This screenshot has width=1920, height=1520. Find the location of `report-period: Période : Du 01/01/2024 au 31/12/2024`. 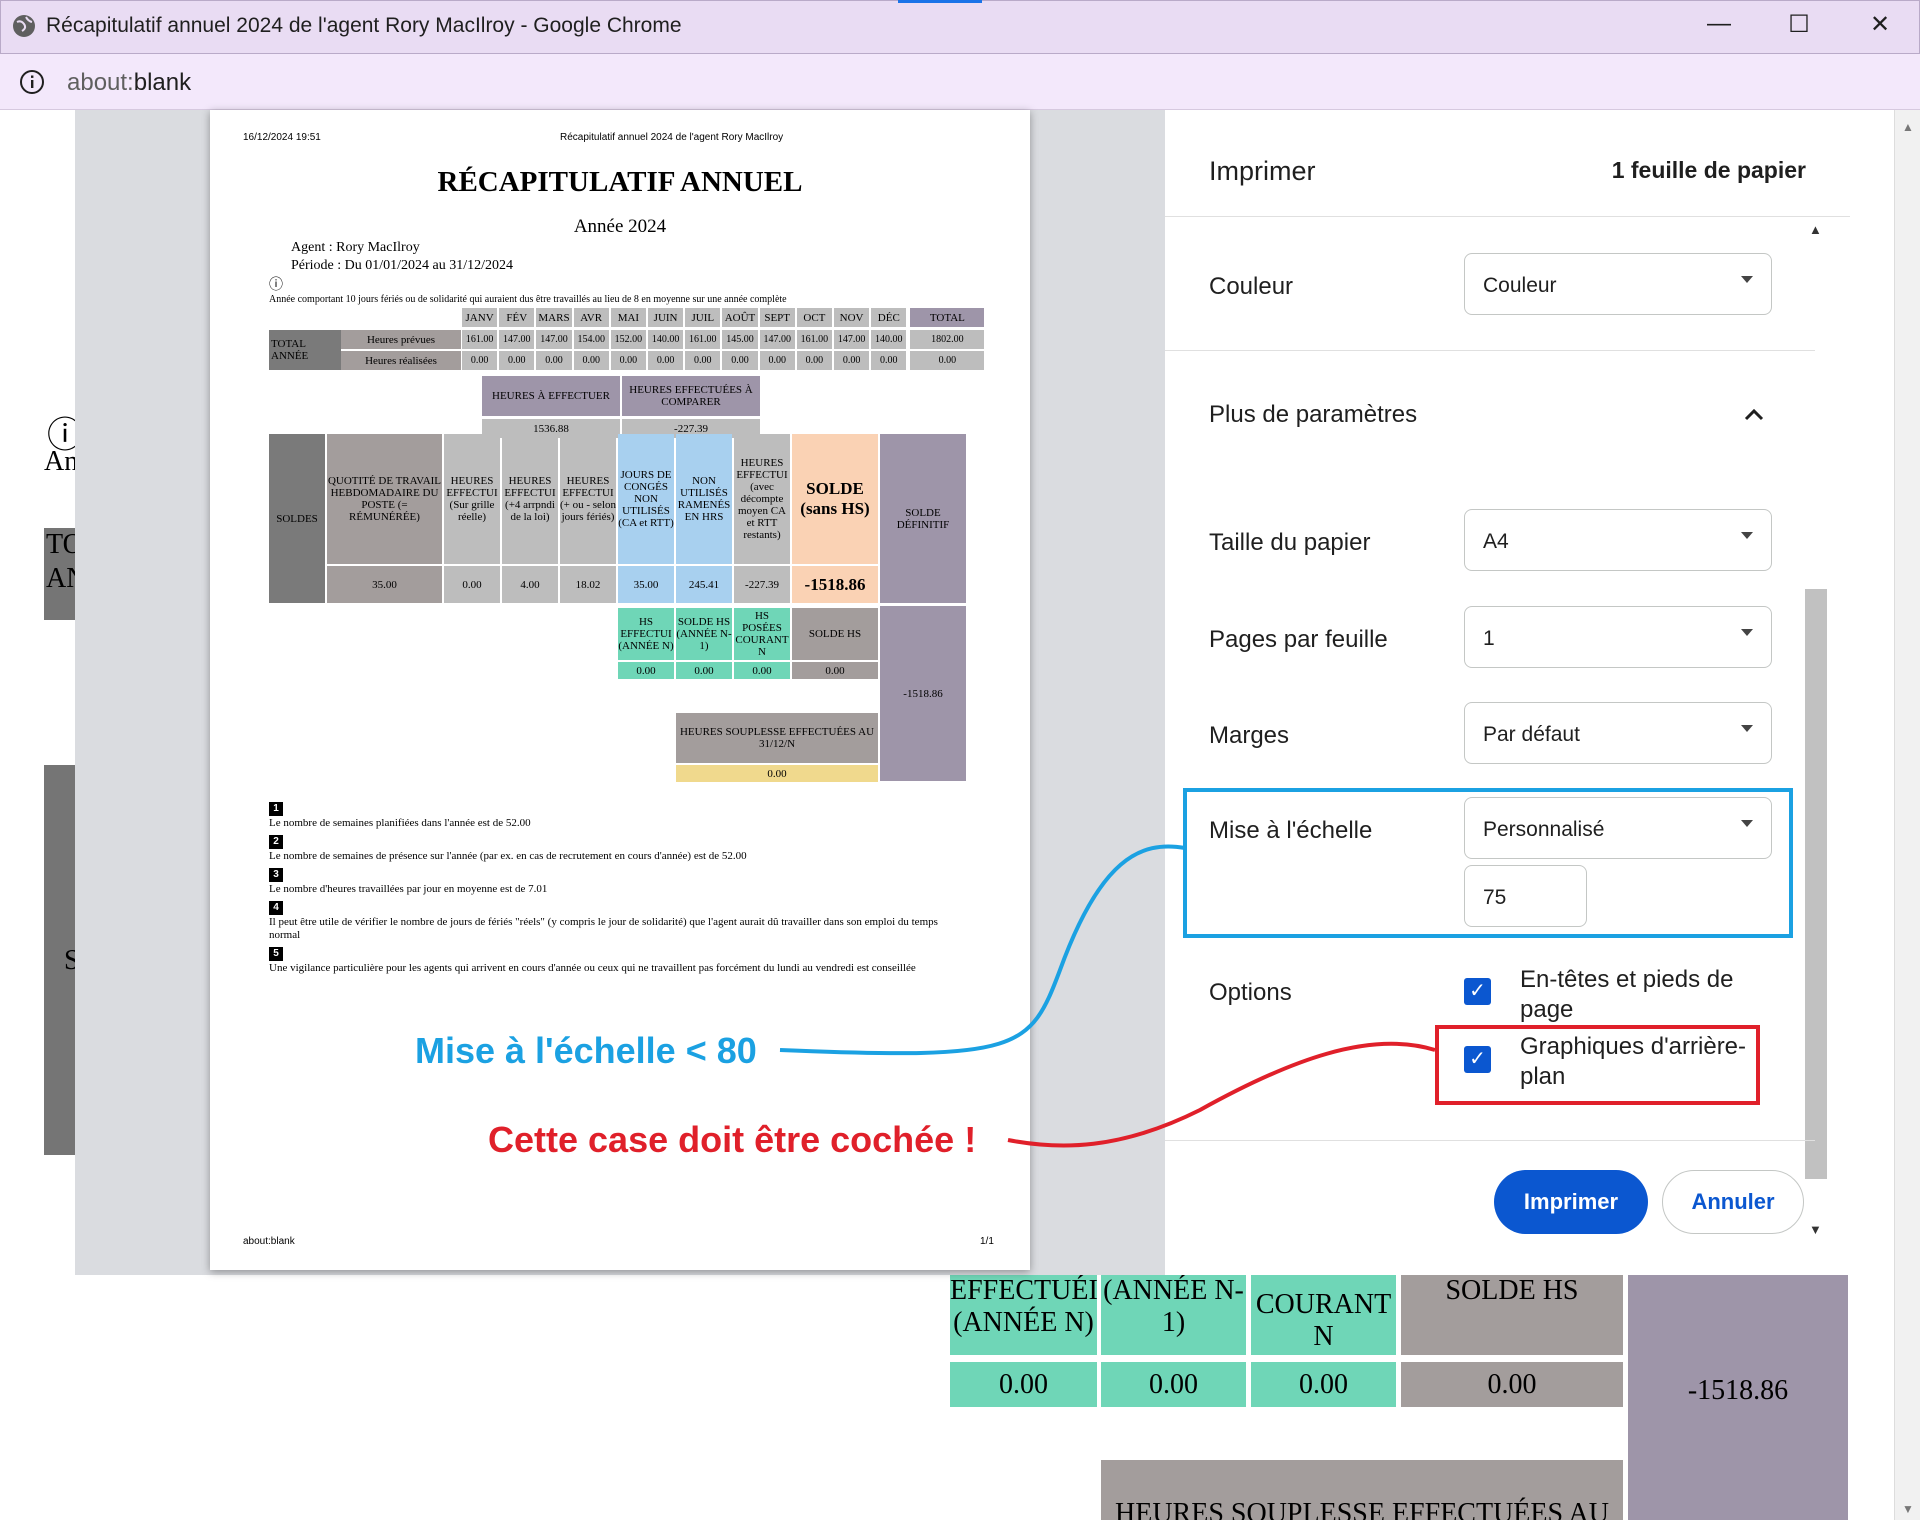

report-period: Période : Du 01/01/2024 au 31/12/2024 is located at coordinates (402, 265).